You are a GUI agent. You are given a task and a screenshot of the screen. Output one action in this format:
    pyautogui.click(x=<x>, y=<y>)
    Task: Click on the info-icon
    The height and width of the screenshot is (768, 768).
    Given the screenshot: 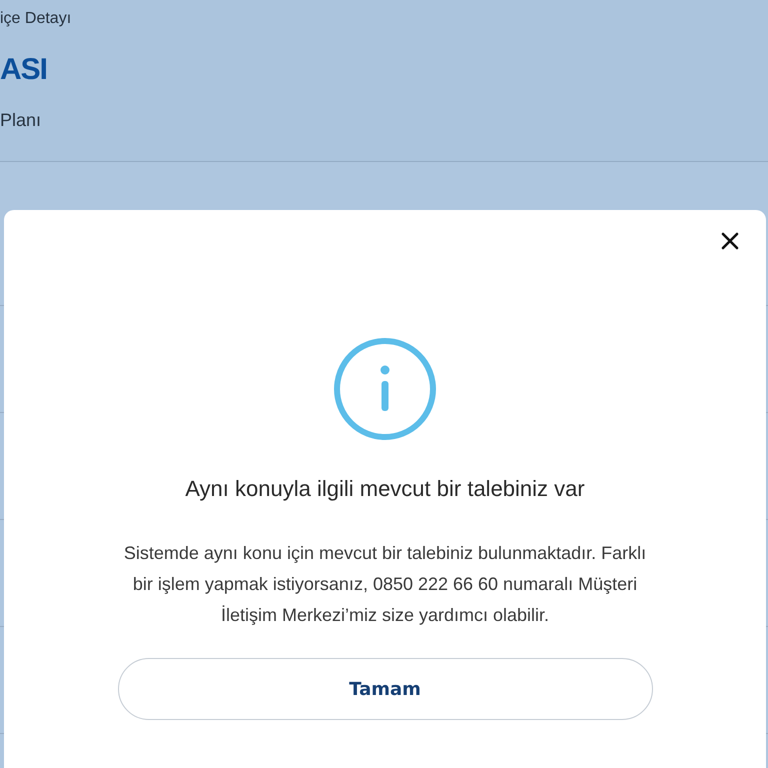 What is the action you would take?
    pyautogui.click(x=385, y=389)
    